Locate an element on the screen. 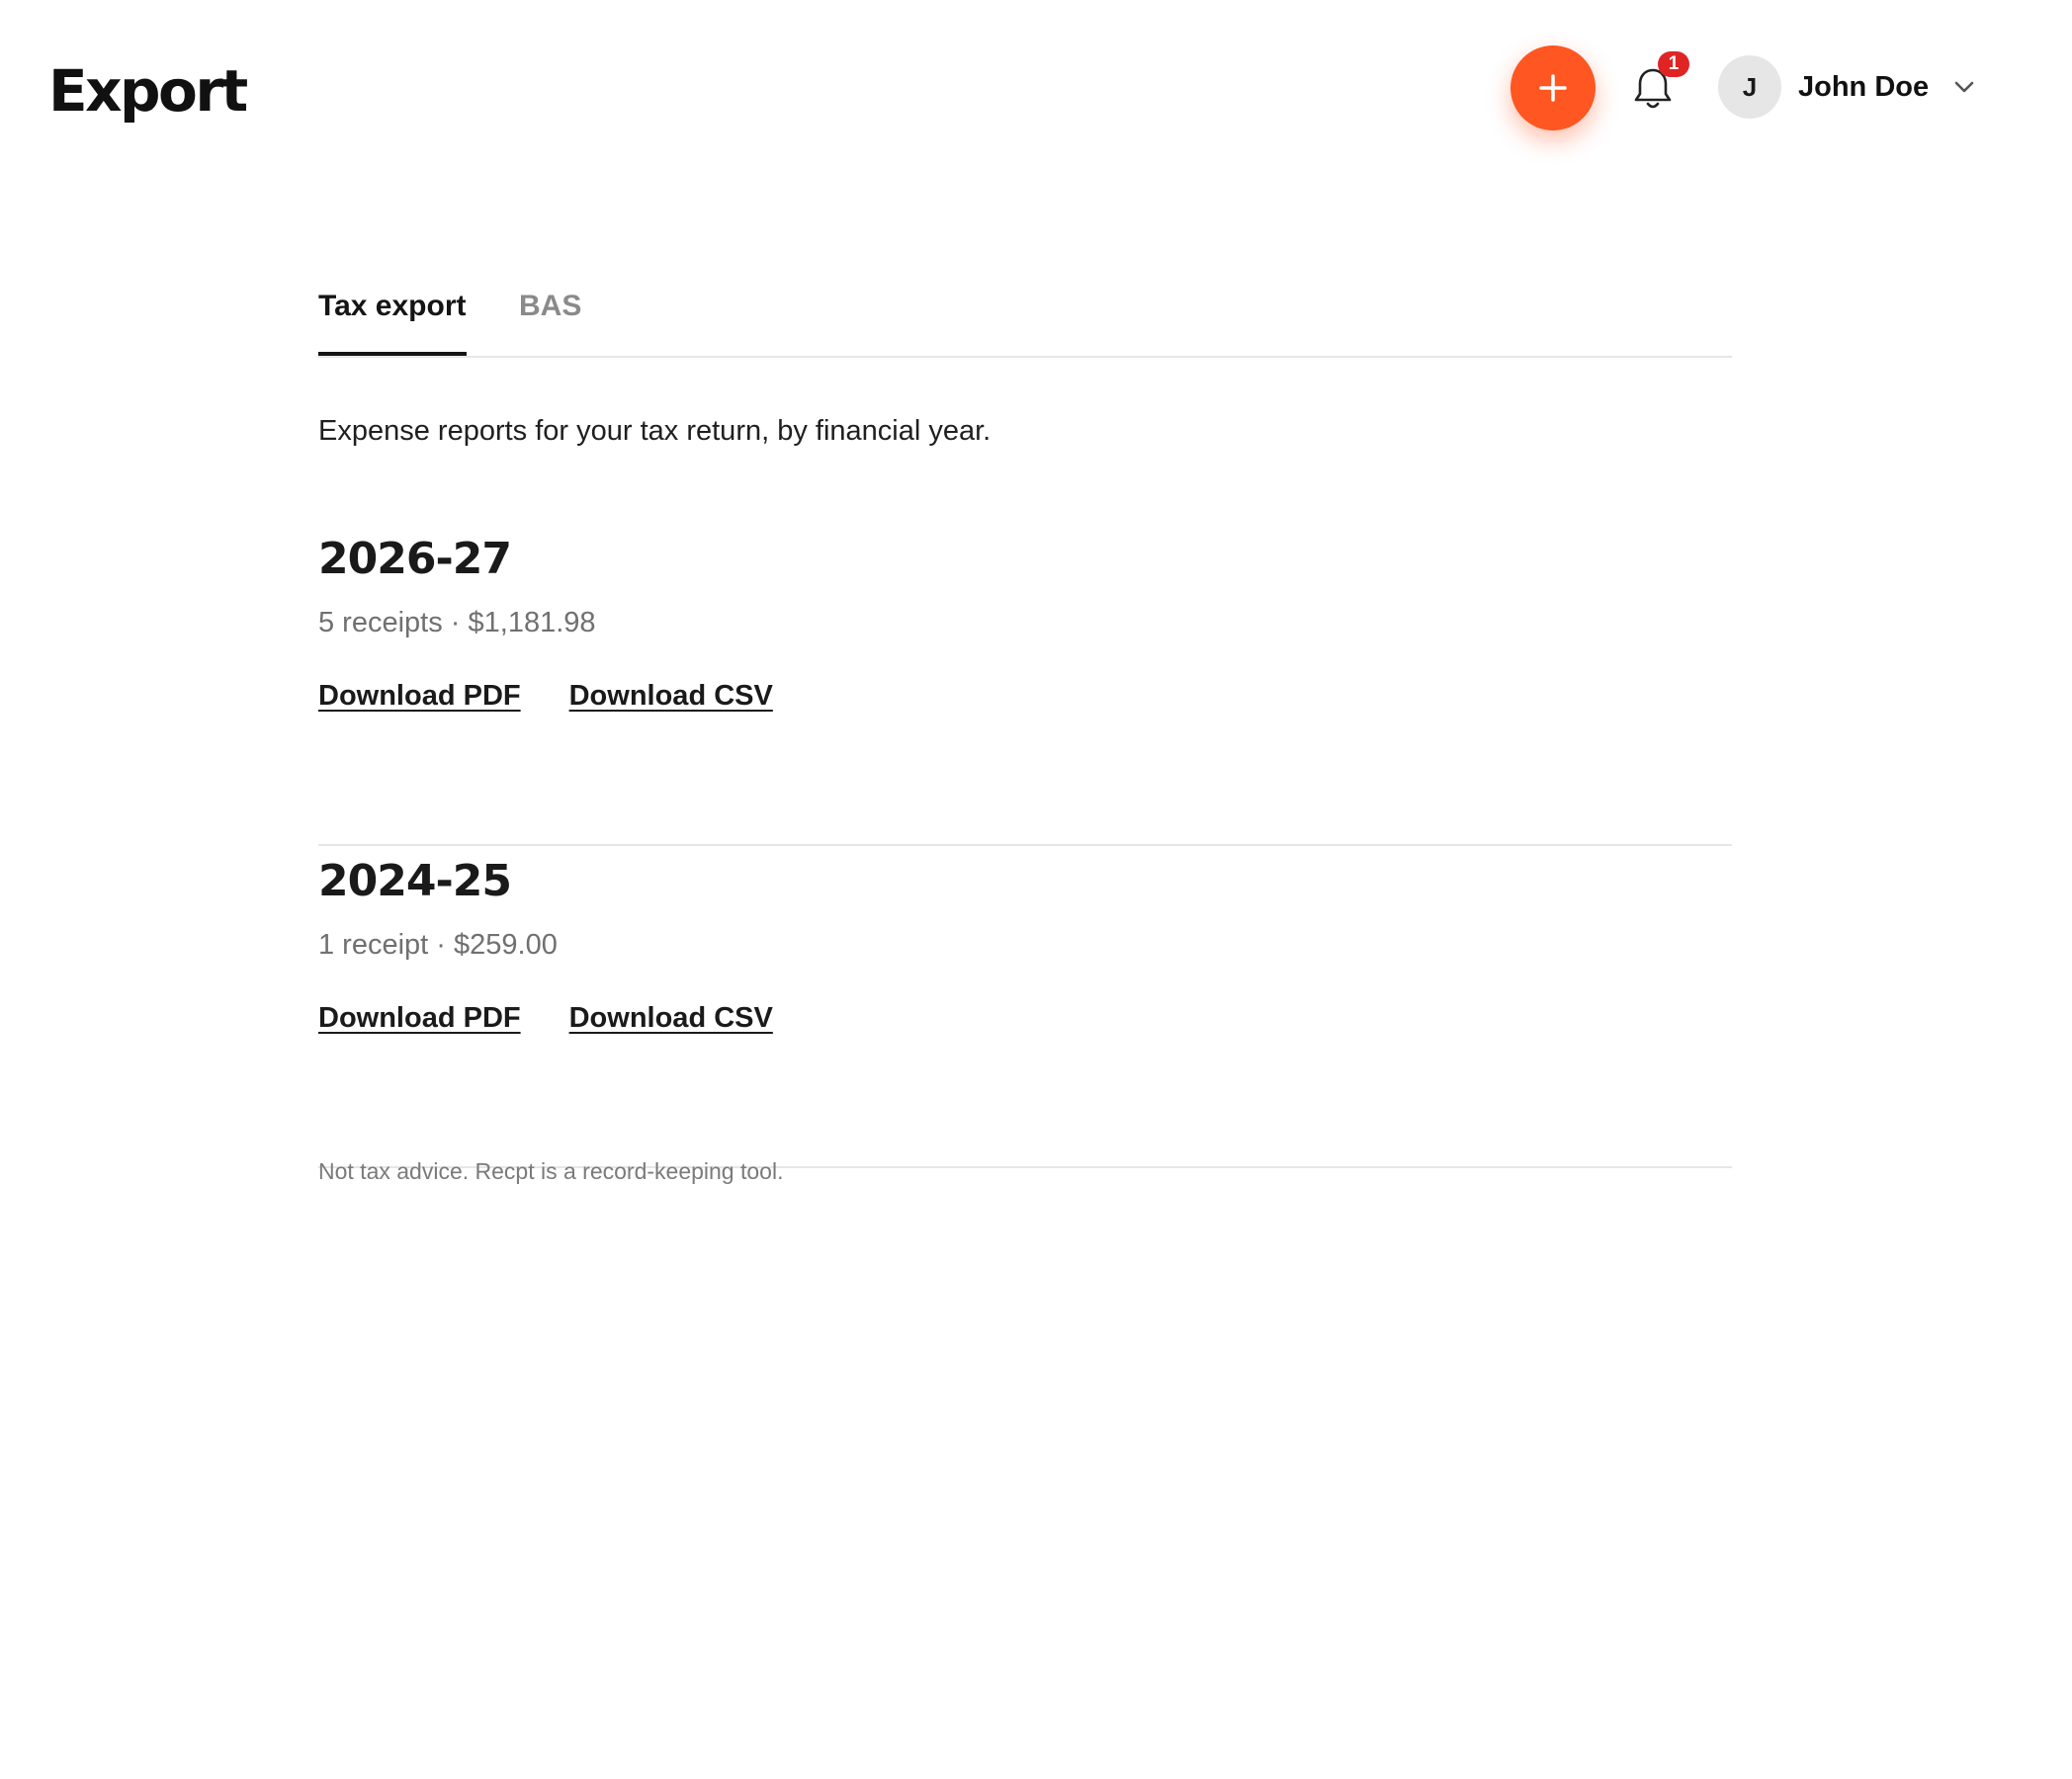  year-summary: 5 receipts · $1,181.98 is located at coordinates (457, 622).